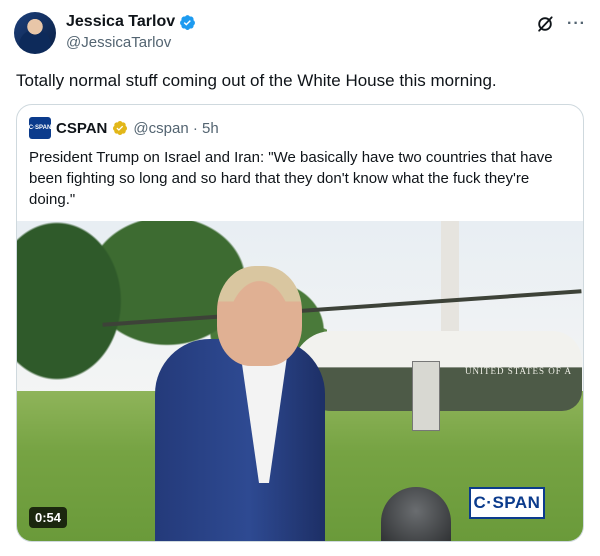  Describe the element at coordinates (576, 24) in the screenshot. I see `more-options-icon: ···` at that location.